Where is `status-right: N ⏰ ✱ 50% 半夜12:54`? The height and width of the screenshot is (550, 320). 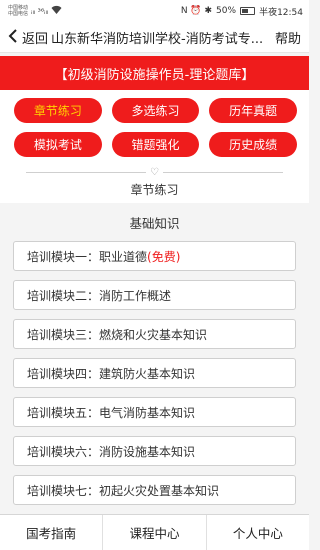
status-right: N ⏰ ✱ 50% 半夜12:54 is located at coordinates (242, 11).